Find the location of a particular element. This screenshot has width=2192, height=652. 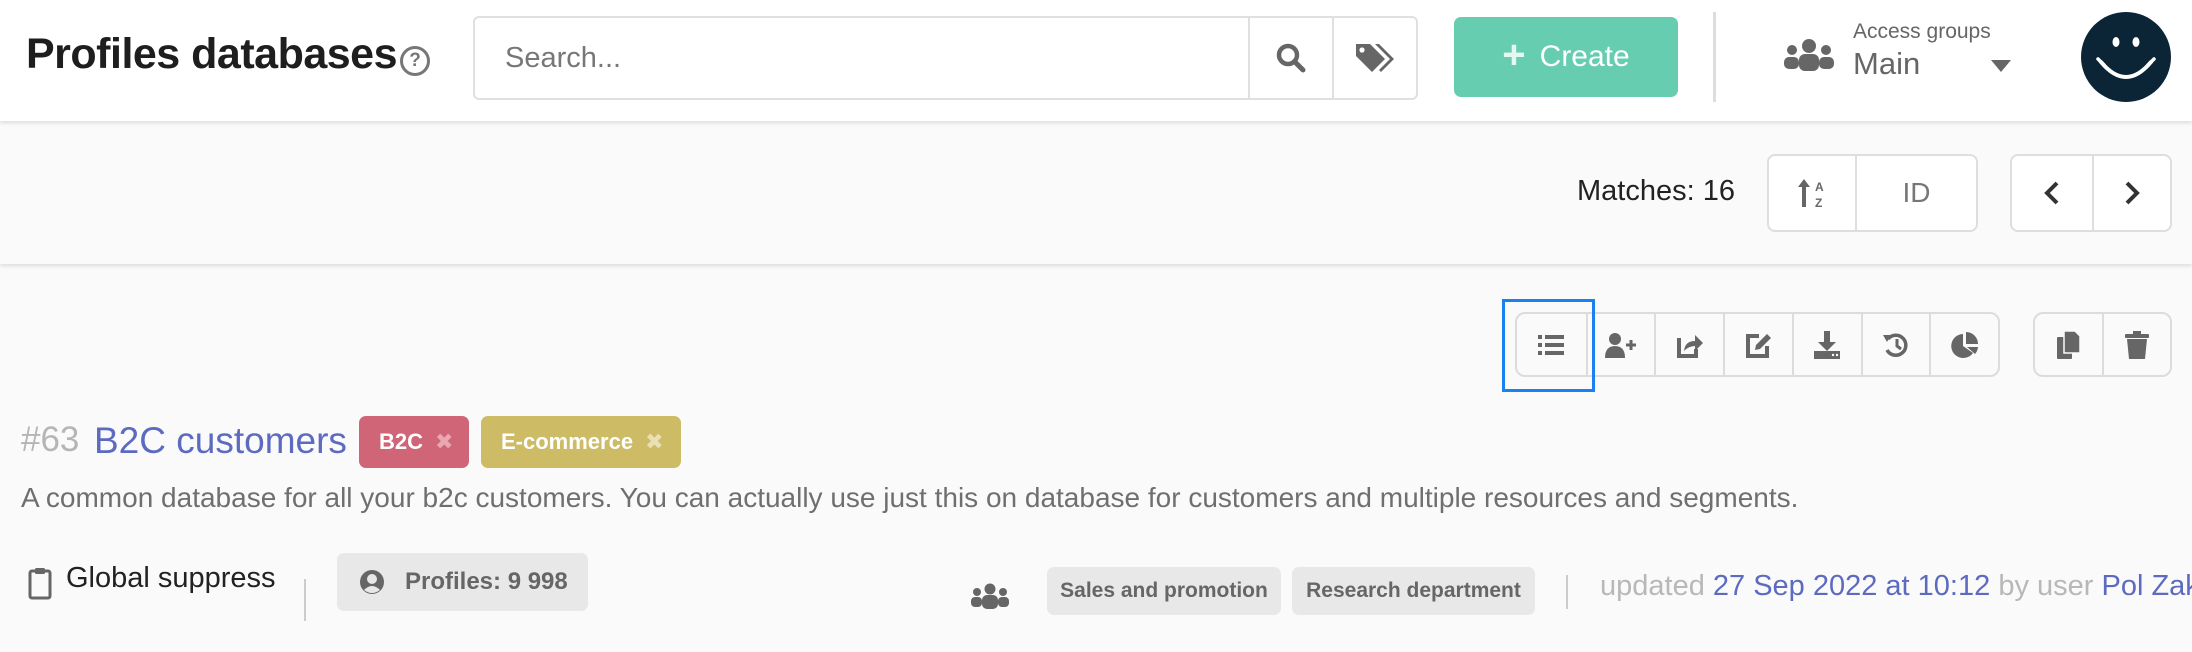

user-avatar is located at coordinates (2126, 57).